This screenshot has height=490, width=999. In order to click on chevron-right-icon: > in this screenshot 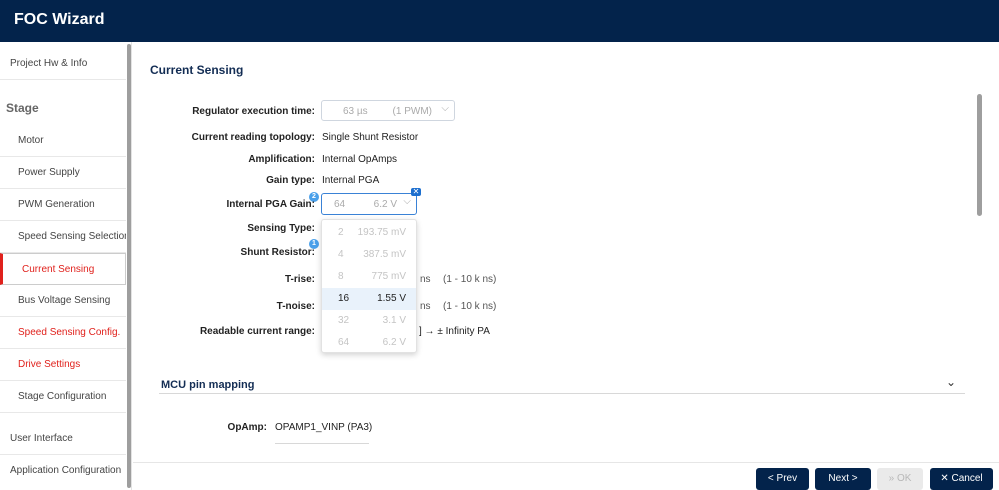, I will do `click(854, 478)`.